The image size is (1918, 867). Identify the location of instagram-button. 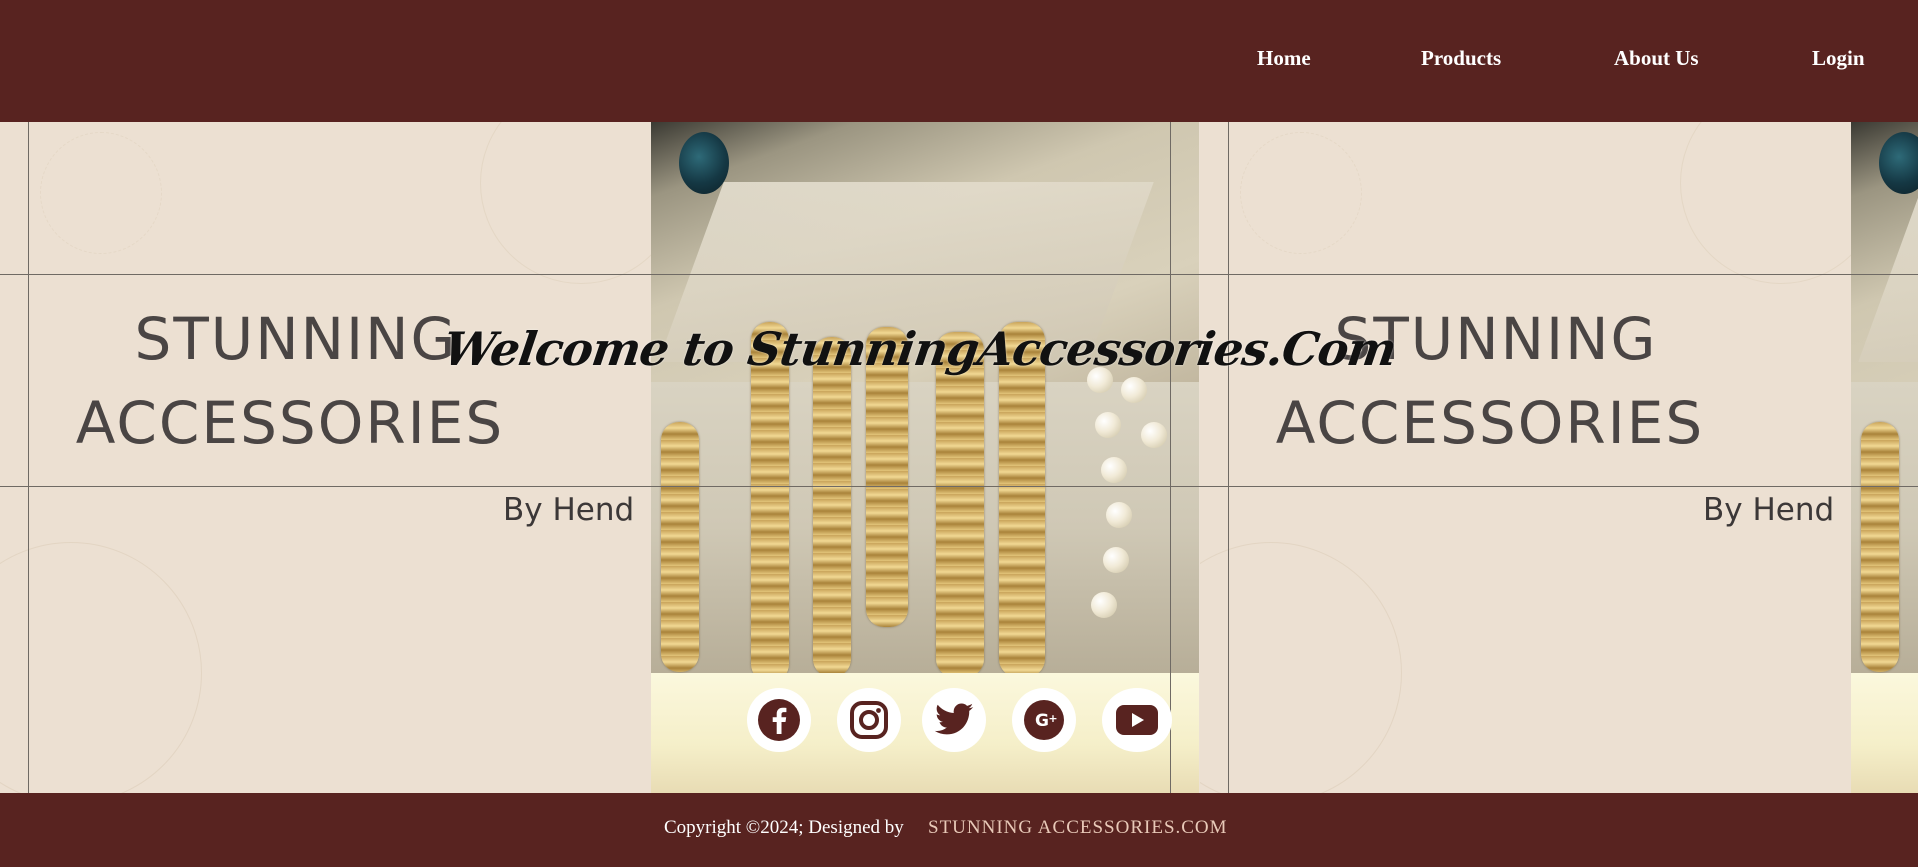
(869, 720).